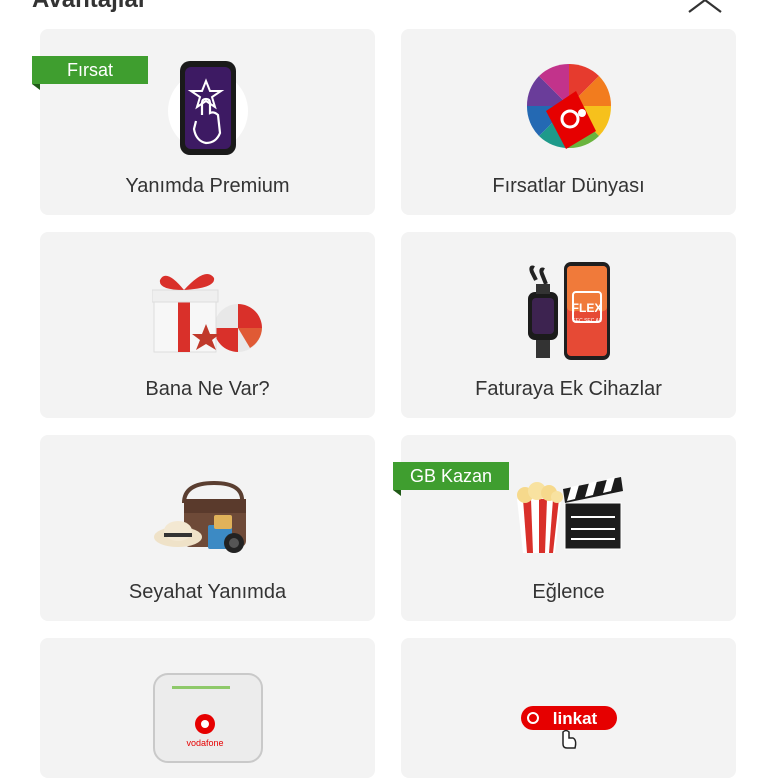 This screenshot has width=768, height=778. Describe the element at coordinates (568, 389) in the screenshot. I see `card-label: Faturaya Ek Cihazlar` at that location.